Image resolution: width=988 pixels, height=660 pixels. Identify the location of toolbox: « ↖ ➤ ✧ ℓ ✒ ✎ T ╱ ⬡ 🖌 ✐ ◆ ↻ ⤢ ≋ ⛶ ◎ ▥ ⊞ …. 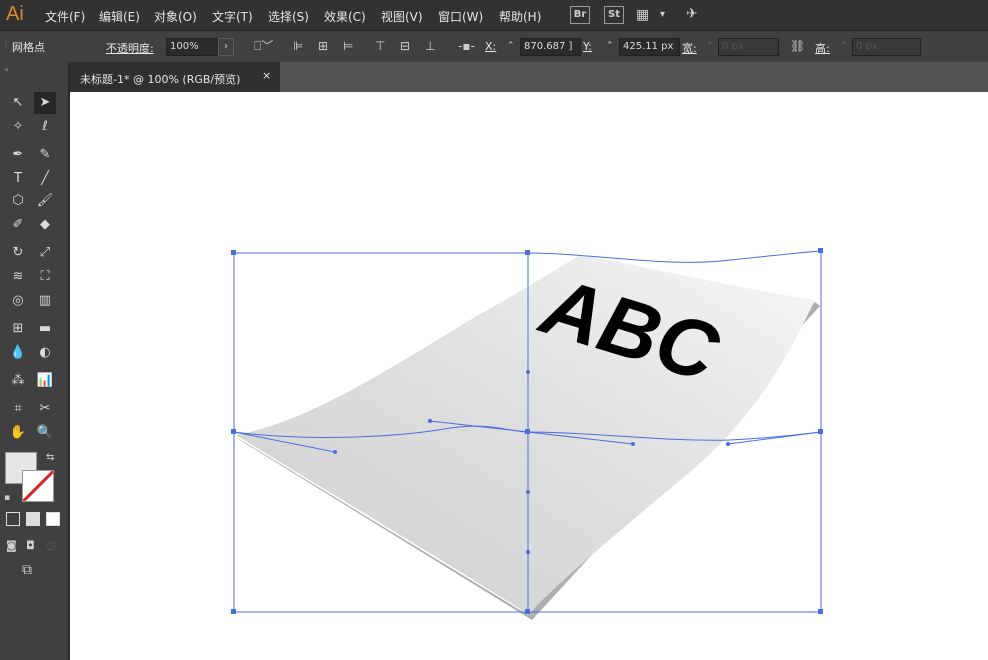
(35, 361).